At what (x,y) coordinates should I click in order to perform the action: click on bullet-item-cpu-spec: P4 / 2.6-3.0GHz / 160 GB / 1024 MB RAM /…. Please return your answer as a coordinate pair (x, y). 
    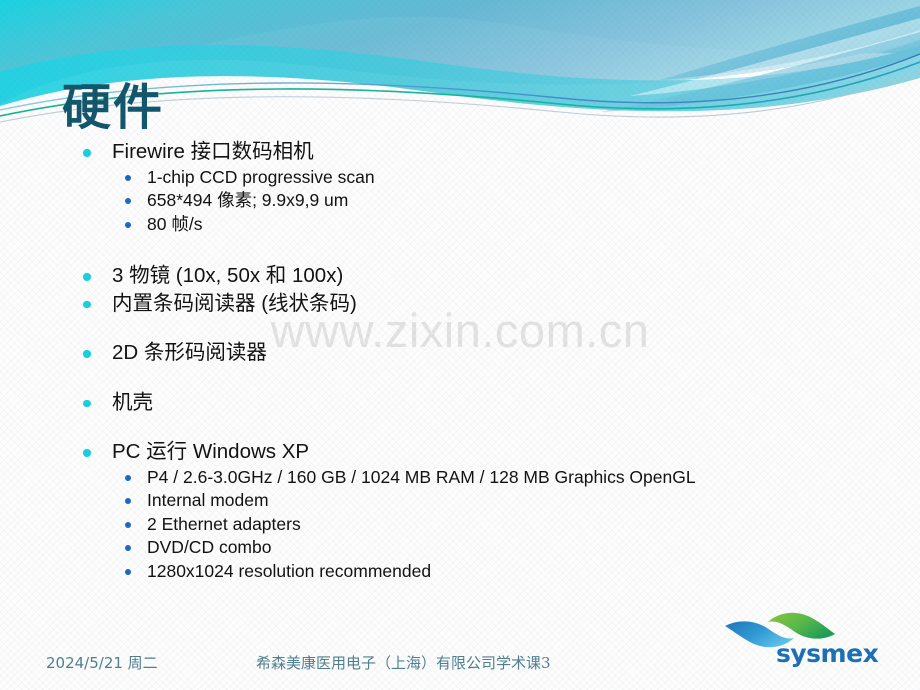
    Looking at the image, I should click on (469, 478).